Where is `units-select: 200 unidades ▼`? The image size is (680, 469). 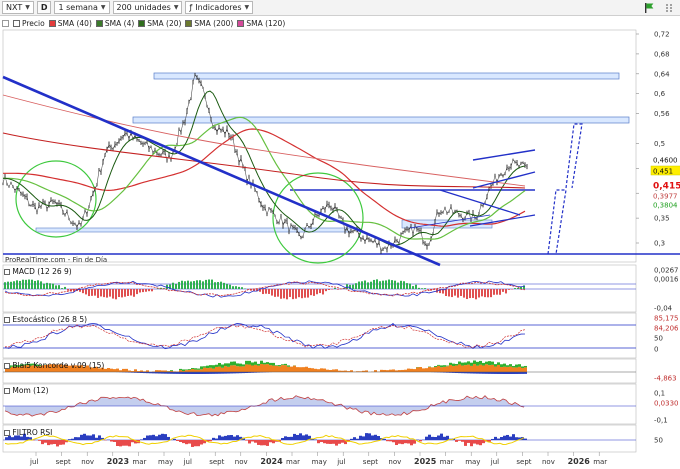
units-select: 200 unidades ▼ is located at coordinates (147, 7).